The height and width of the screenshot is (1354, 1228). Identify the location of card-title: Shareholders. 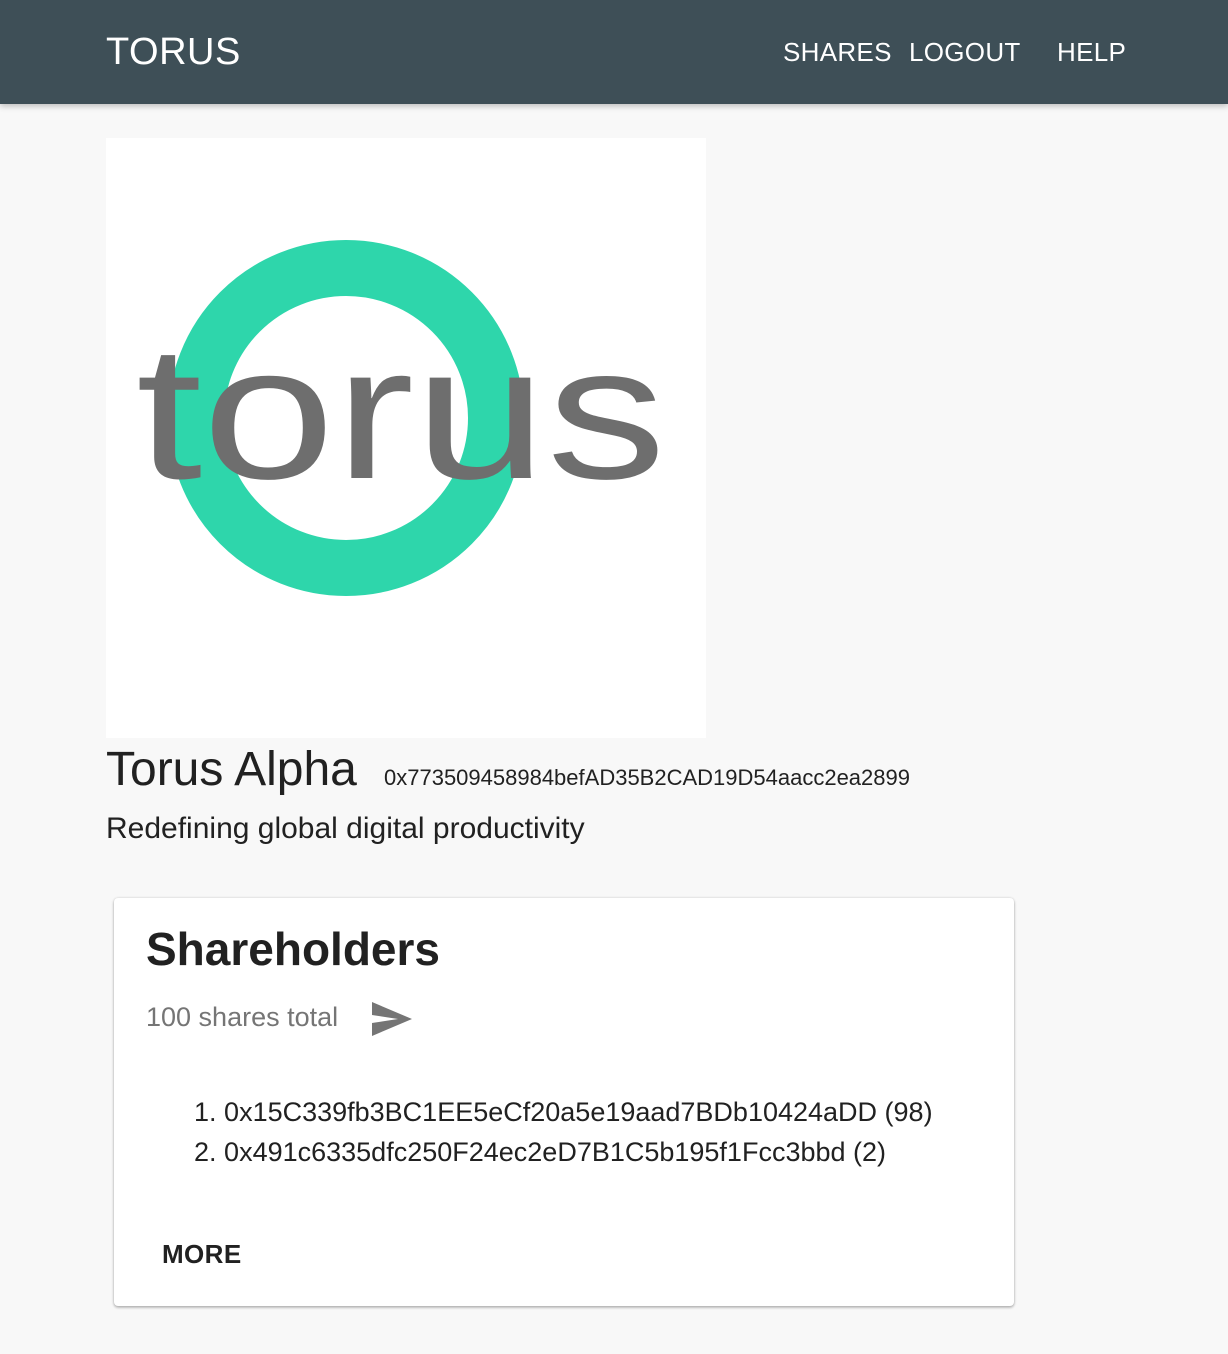
(293, 949).